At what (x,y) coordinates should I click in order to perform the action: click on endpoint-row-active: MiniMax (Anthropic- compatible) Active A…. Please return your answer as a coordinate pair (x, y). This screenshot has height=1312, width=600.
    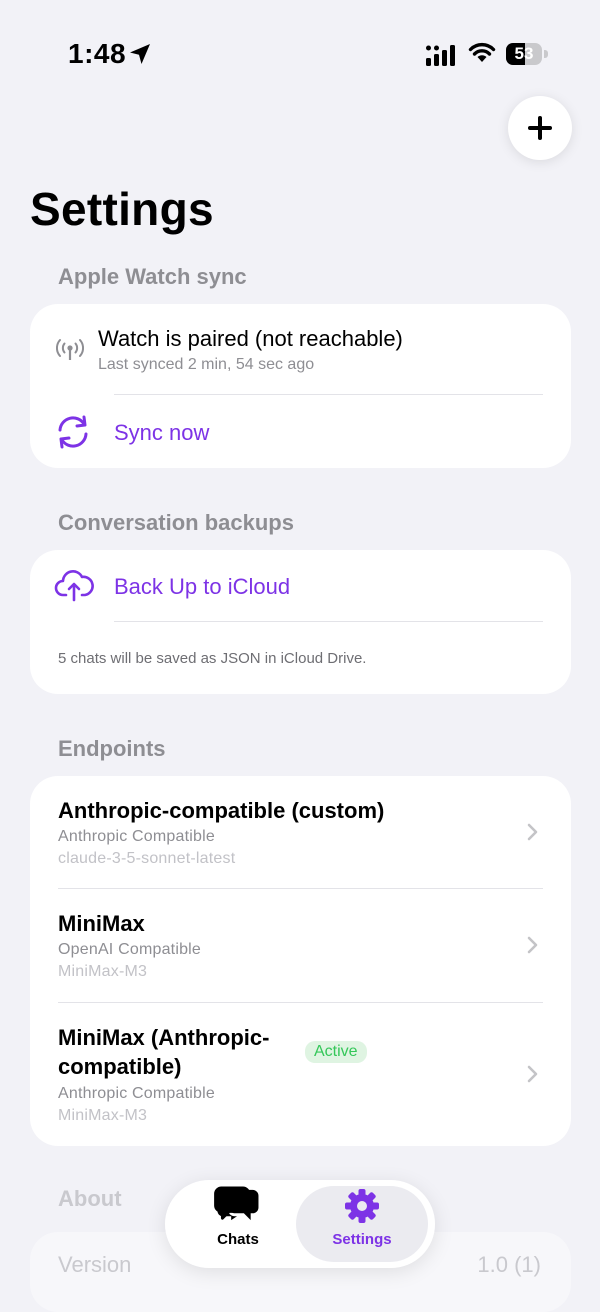
    Looking at the image, I should click on (300, 1074).